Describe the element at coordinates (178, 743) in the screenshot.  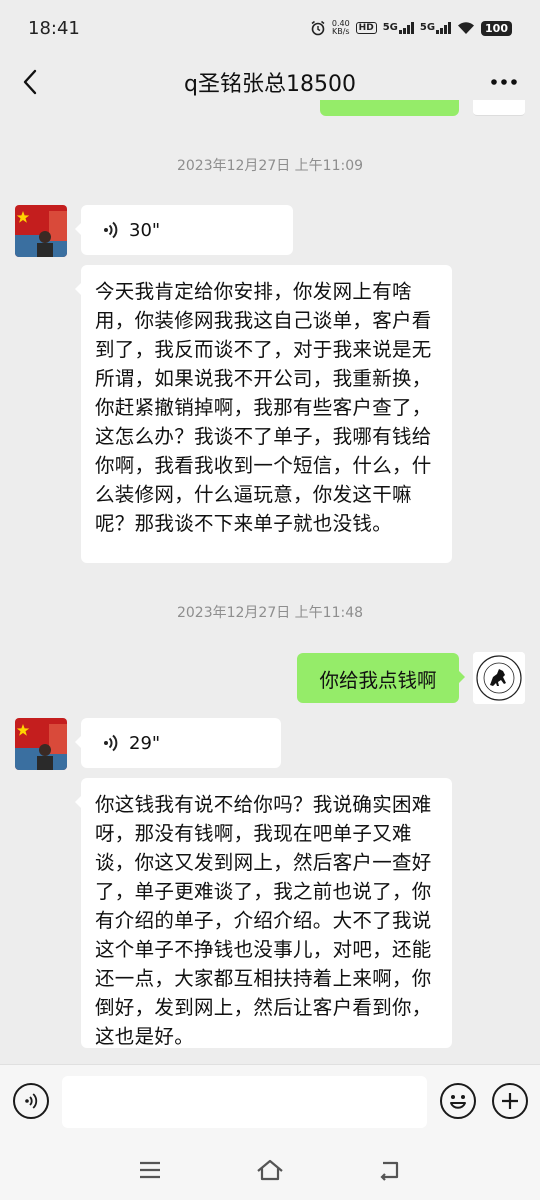
I see `voice-message: 29"` at that location.